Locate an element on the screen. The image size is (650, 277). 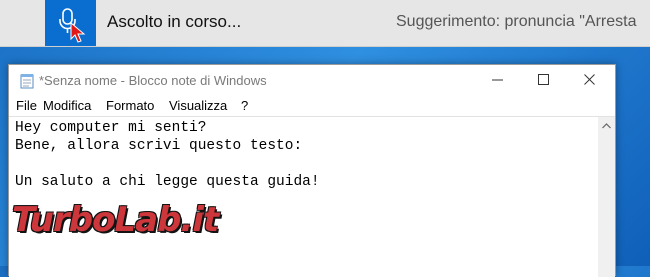
text-line: Bene, allora scrivi questo testo: is located at coordinates (159, 146).